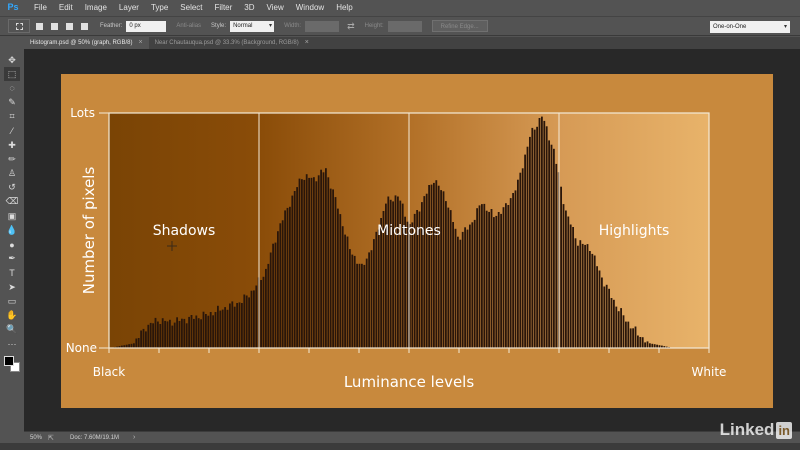  Describe the element at coordinates (12, 174) in the screenshot. I see `stamp-icon: ♙` at that location.